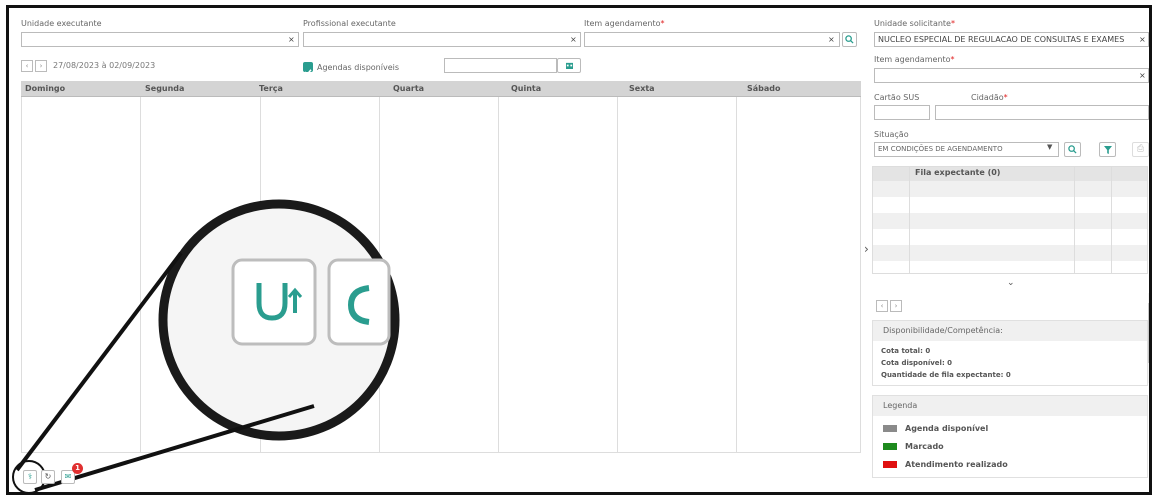 The width and height of the screenshot is (1156, 501). What do you see at coordinates (945, 464) in the screenshot?
I see `legend-item: Atendimento realizado` at bounding box center [945, 464].